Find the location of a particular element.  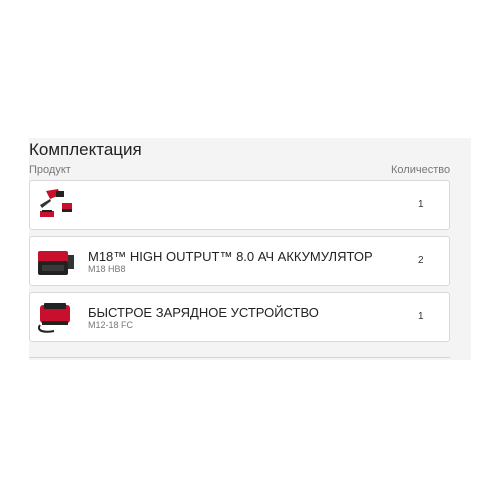

blower-kit-icon is located at coordinates (56, 203).